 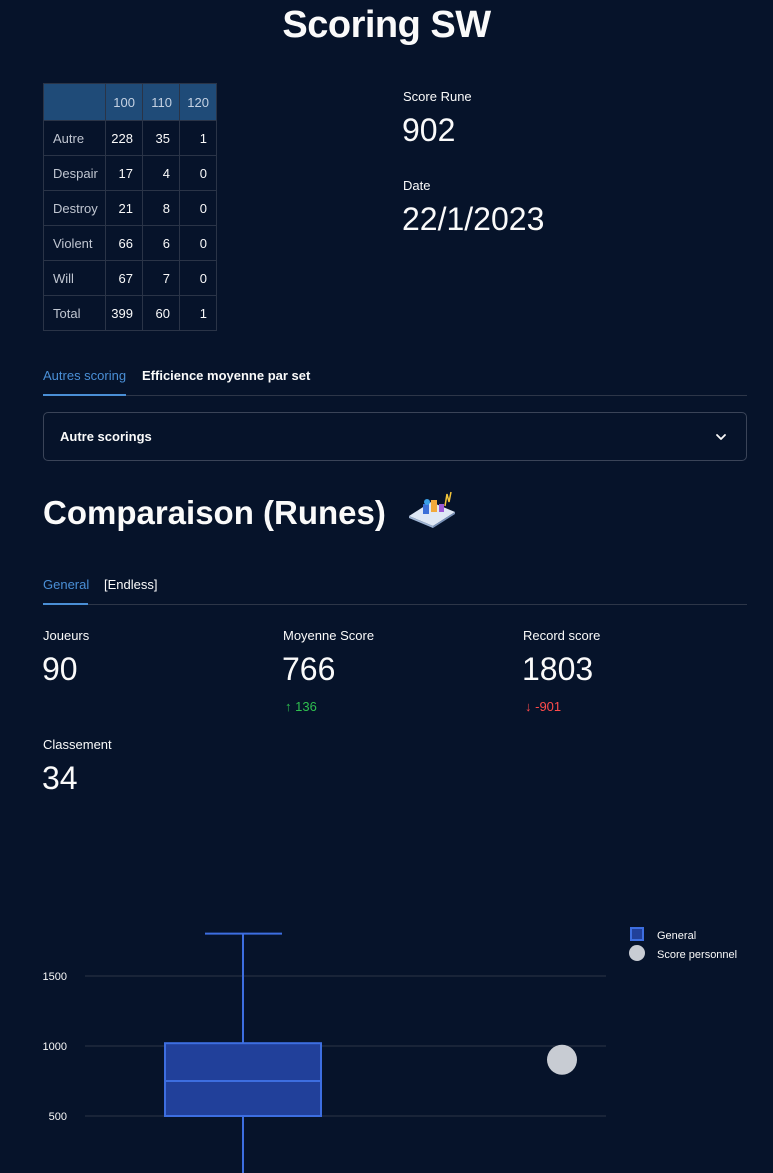 What do you see at coordinates (124, 313) in the screenshot?
I see `table-cell: 399` at bounding box center [124, 313].